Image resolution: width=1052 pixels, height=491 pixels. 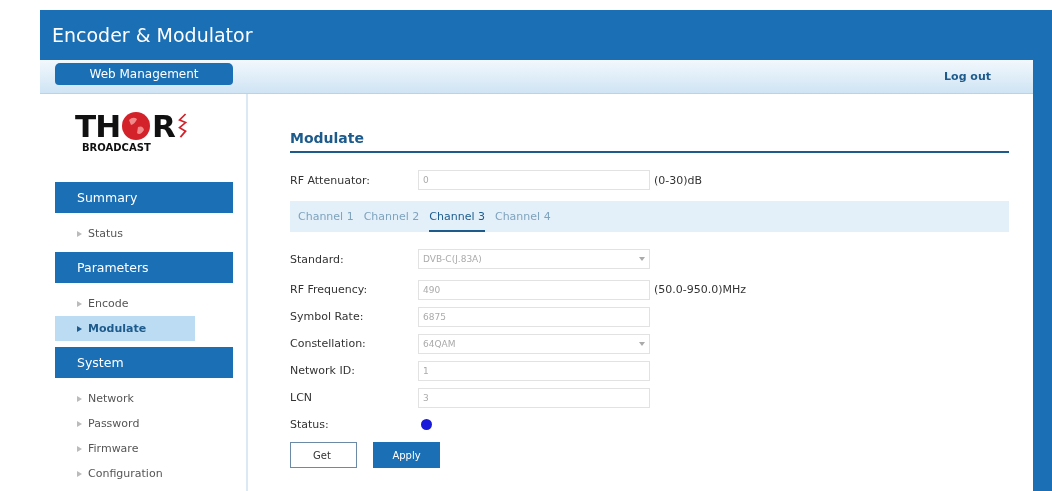 I want to click on globe-icon, so click(x=136, y=126).